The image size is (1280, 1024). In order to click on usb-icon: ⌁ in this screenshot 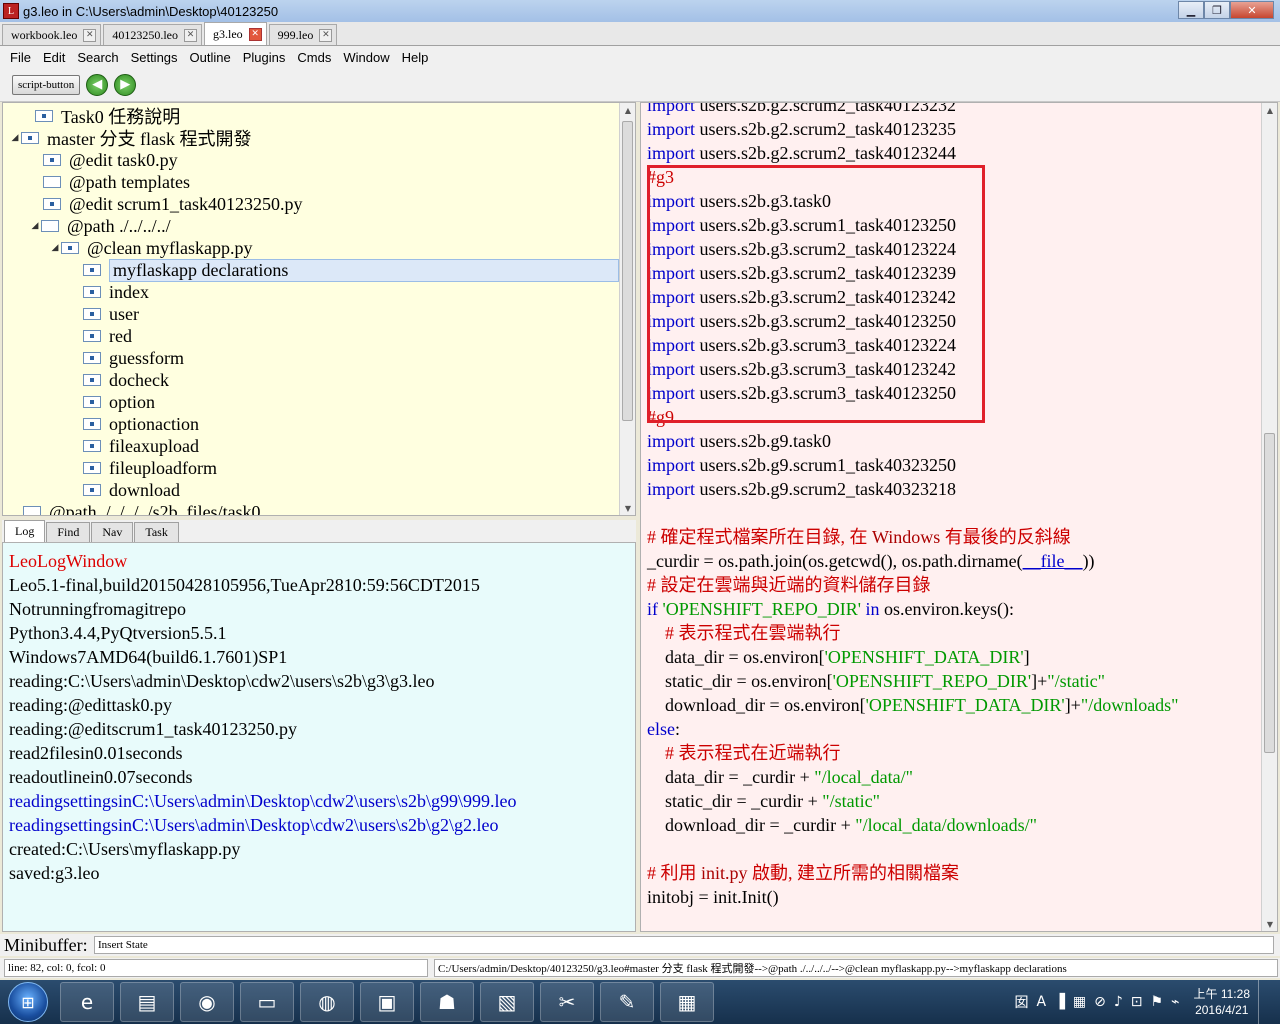, I will do `click(1175, 1002)`.